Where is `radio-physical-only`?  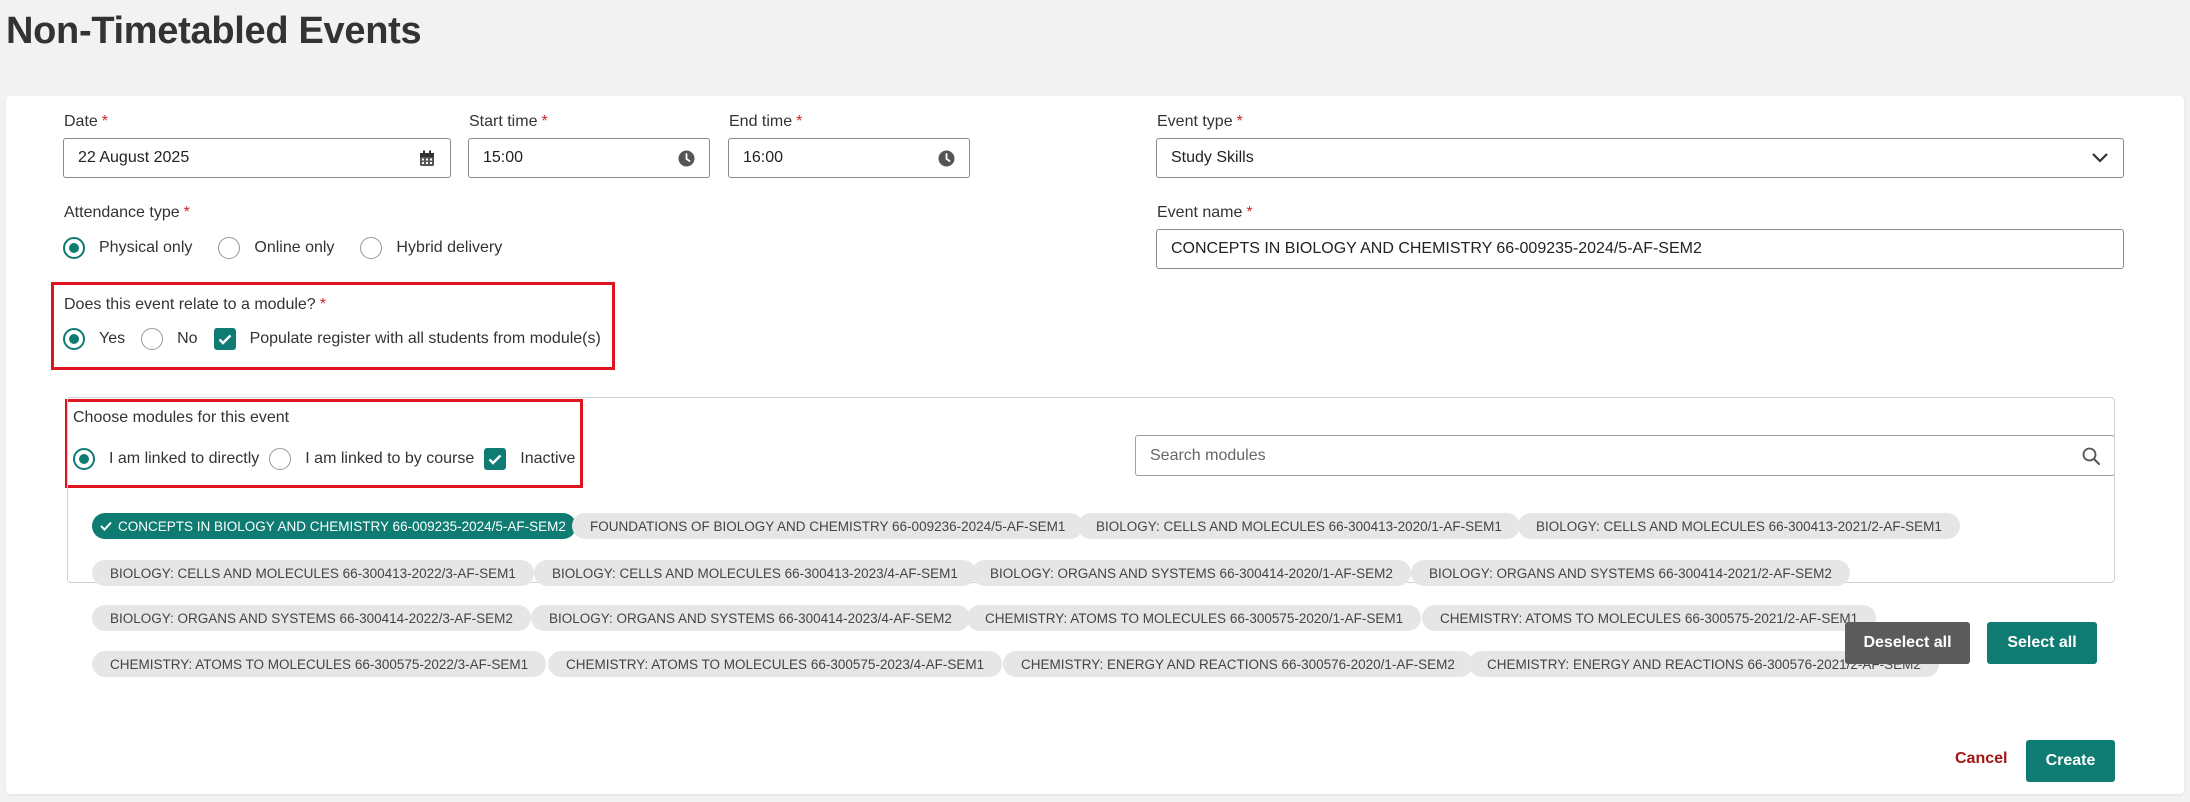
radio-physical-only is located at coordinates (74, 248).